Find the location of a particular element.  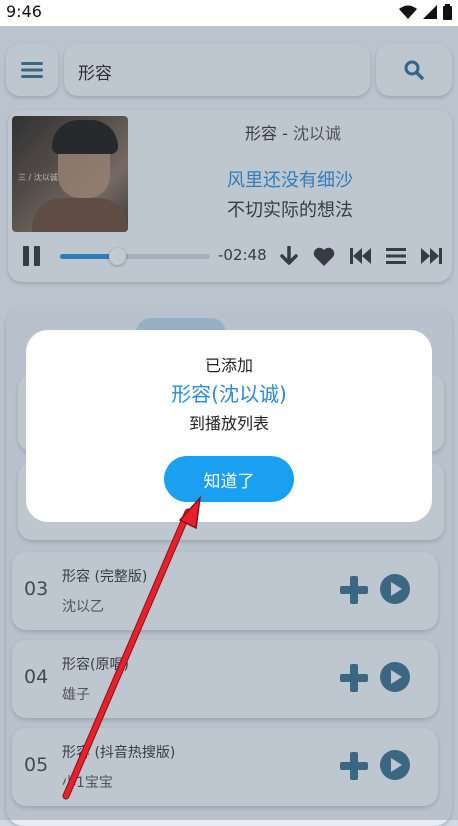

status-bar: 9:46 is located at coordinates (229, 13).